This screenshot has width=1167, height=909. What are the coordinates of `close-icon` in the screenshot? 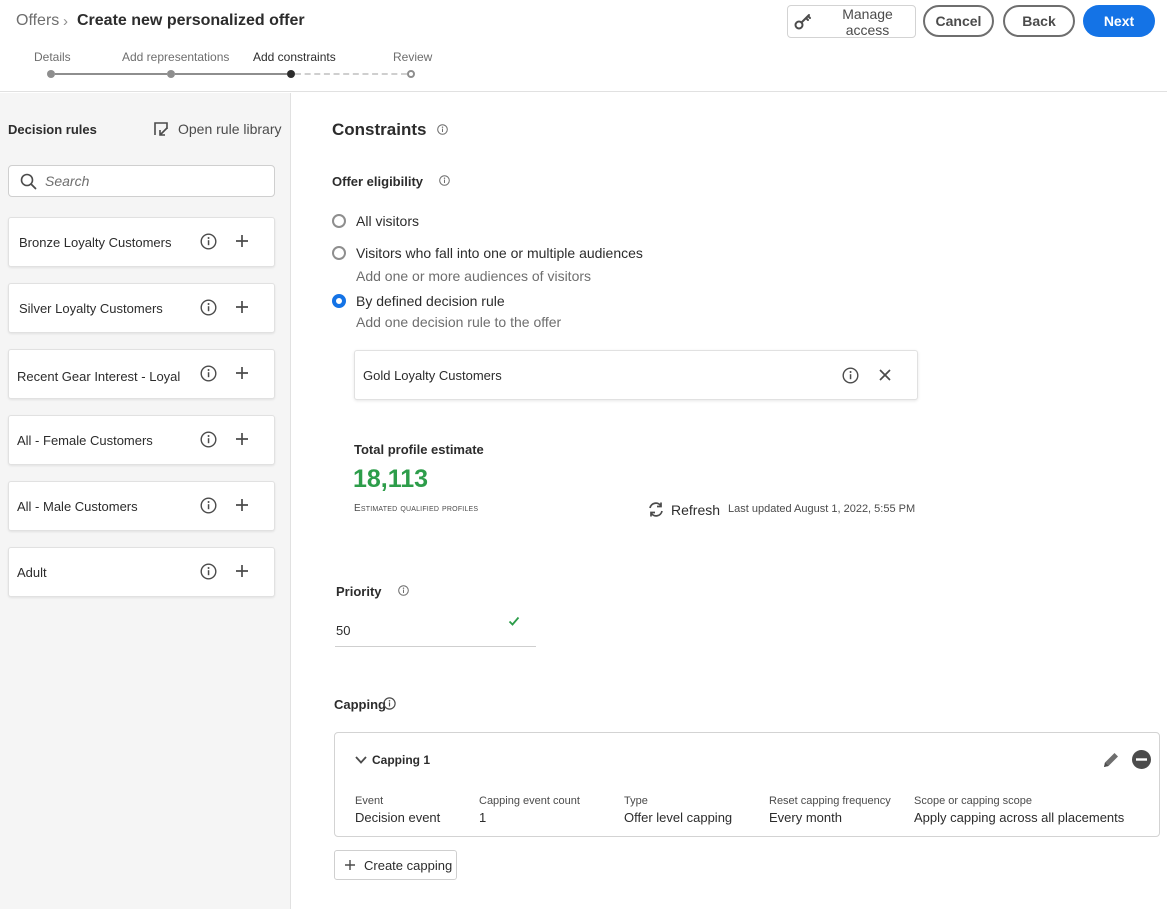 It's located at (885, 375).